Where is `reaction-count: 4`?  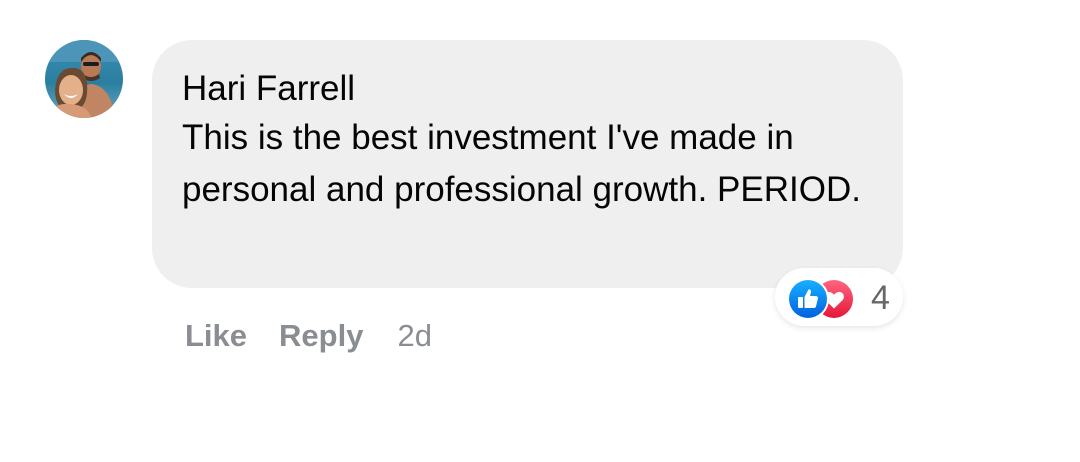 reaction-count: 4 is located at coordinates (880, 298).